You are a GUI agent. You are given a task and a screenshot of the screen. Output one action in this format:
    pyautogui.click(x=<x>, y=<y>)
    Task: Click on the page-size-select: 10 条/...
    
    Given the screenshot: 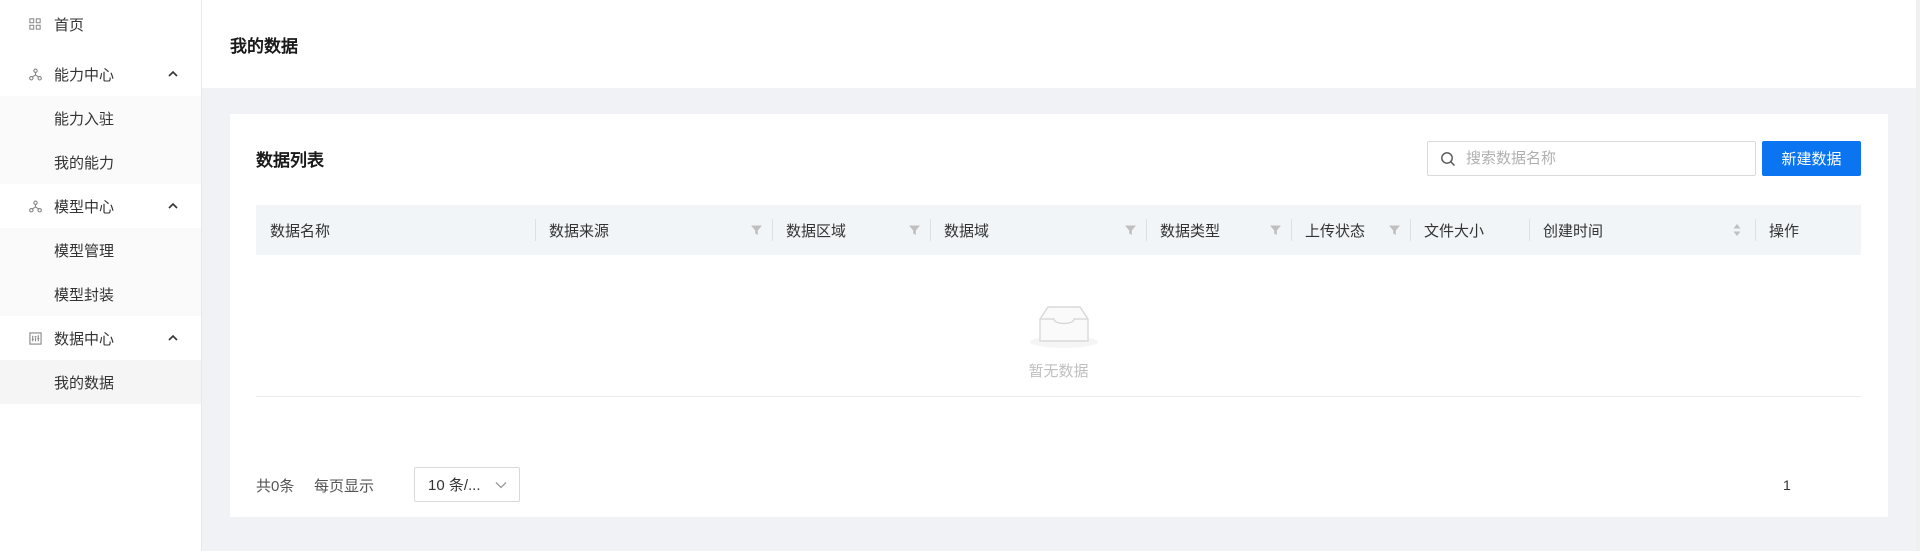 What is the action you would take?
    pyautogui.click(x=467, y=484)
    